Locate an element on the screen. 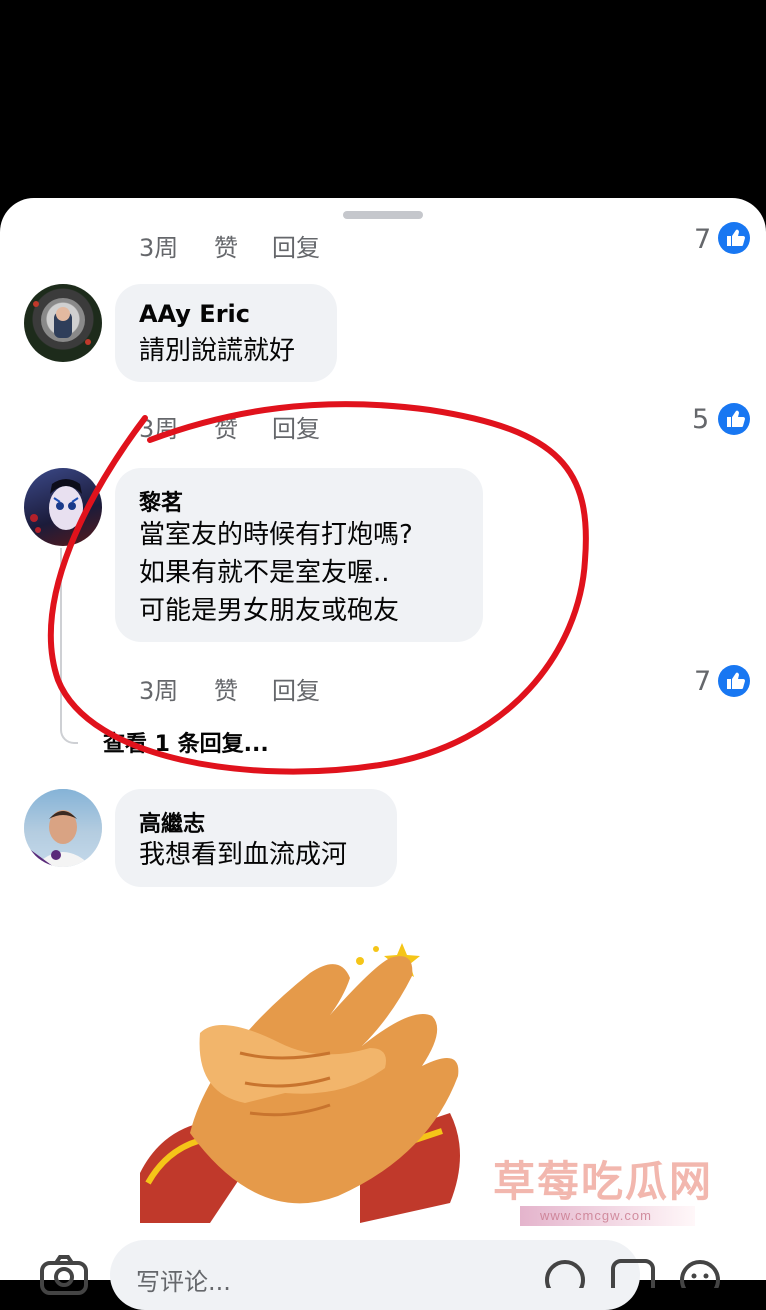  emoji-icon is located at coordinates (700, 1279).